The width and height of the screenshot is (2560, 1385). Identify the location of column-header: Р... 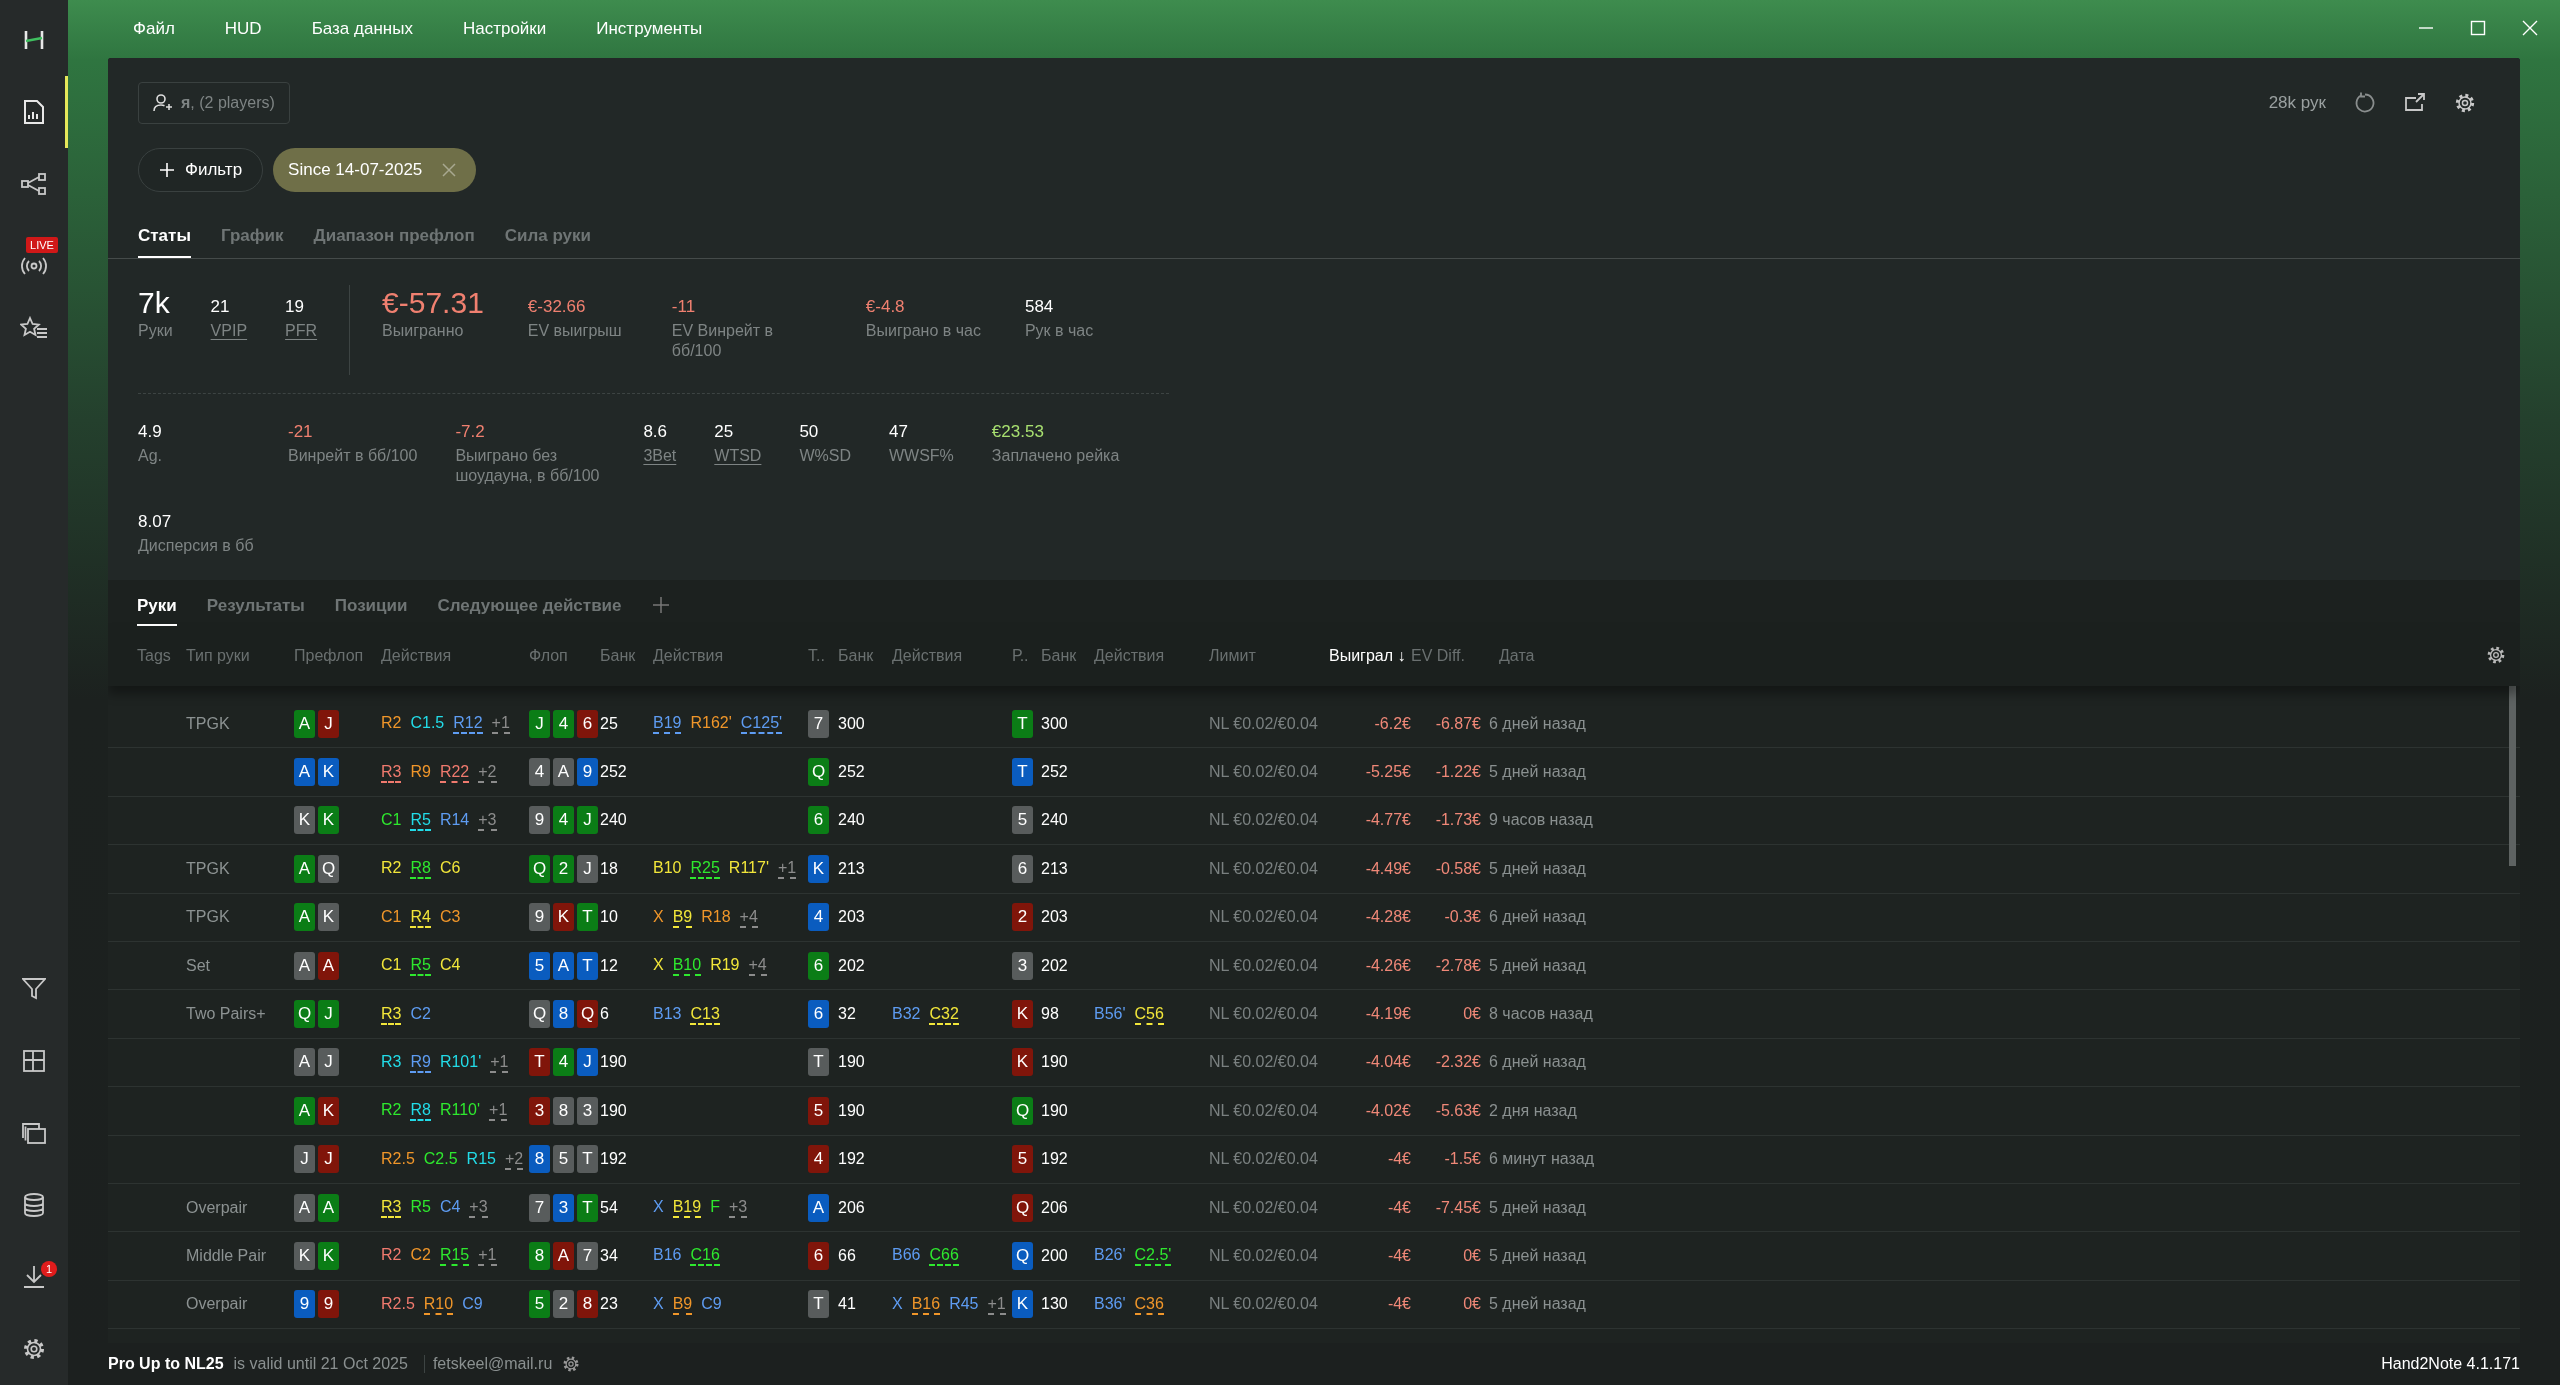
(1026, 656).